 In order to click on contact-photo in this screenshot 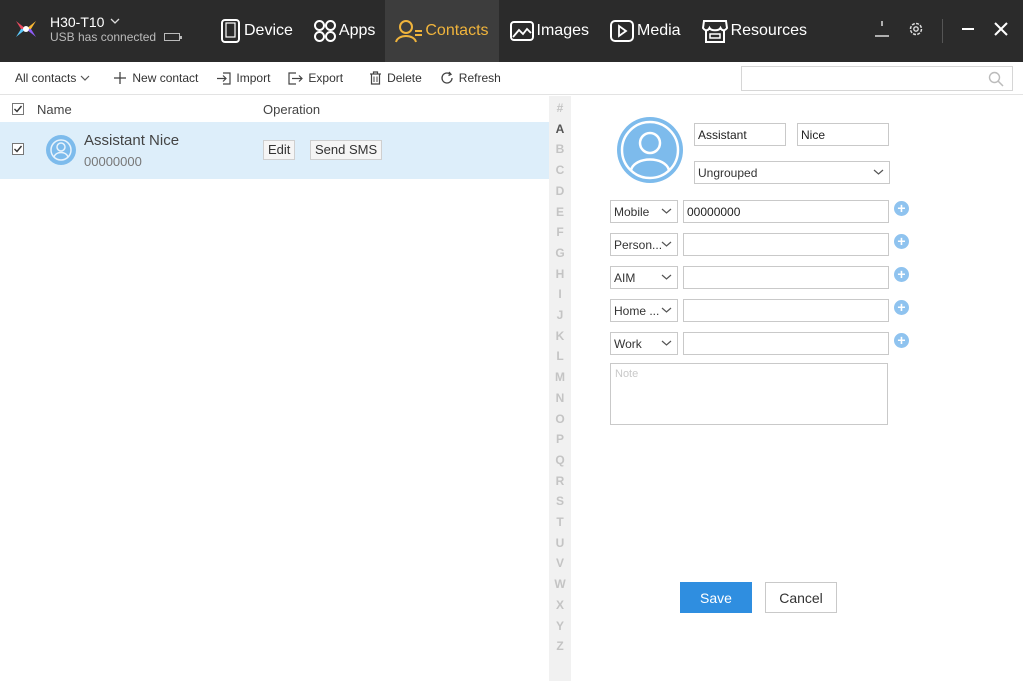, I will do `click(650, 150)`.